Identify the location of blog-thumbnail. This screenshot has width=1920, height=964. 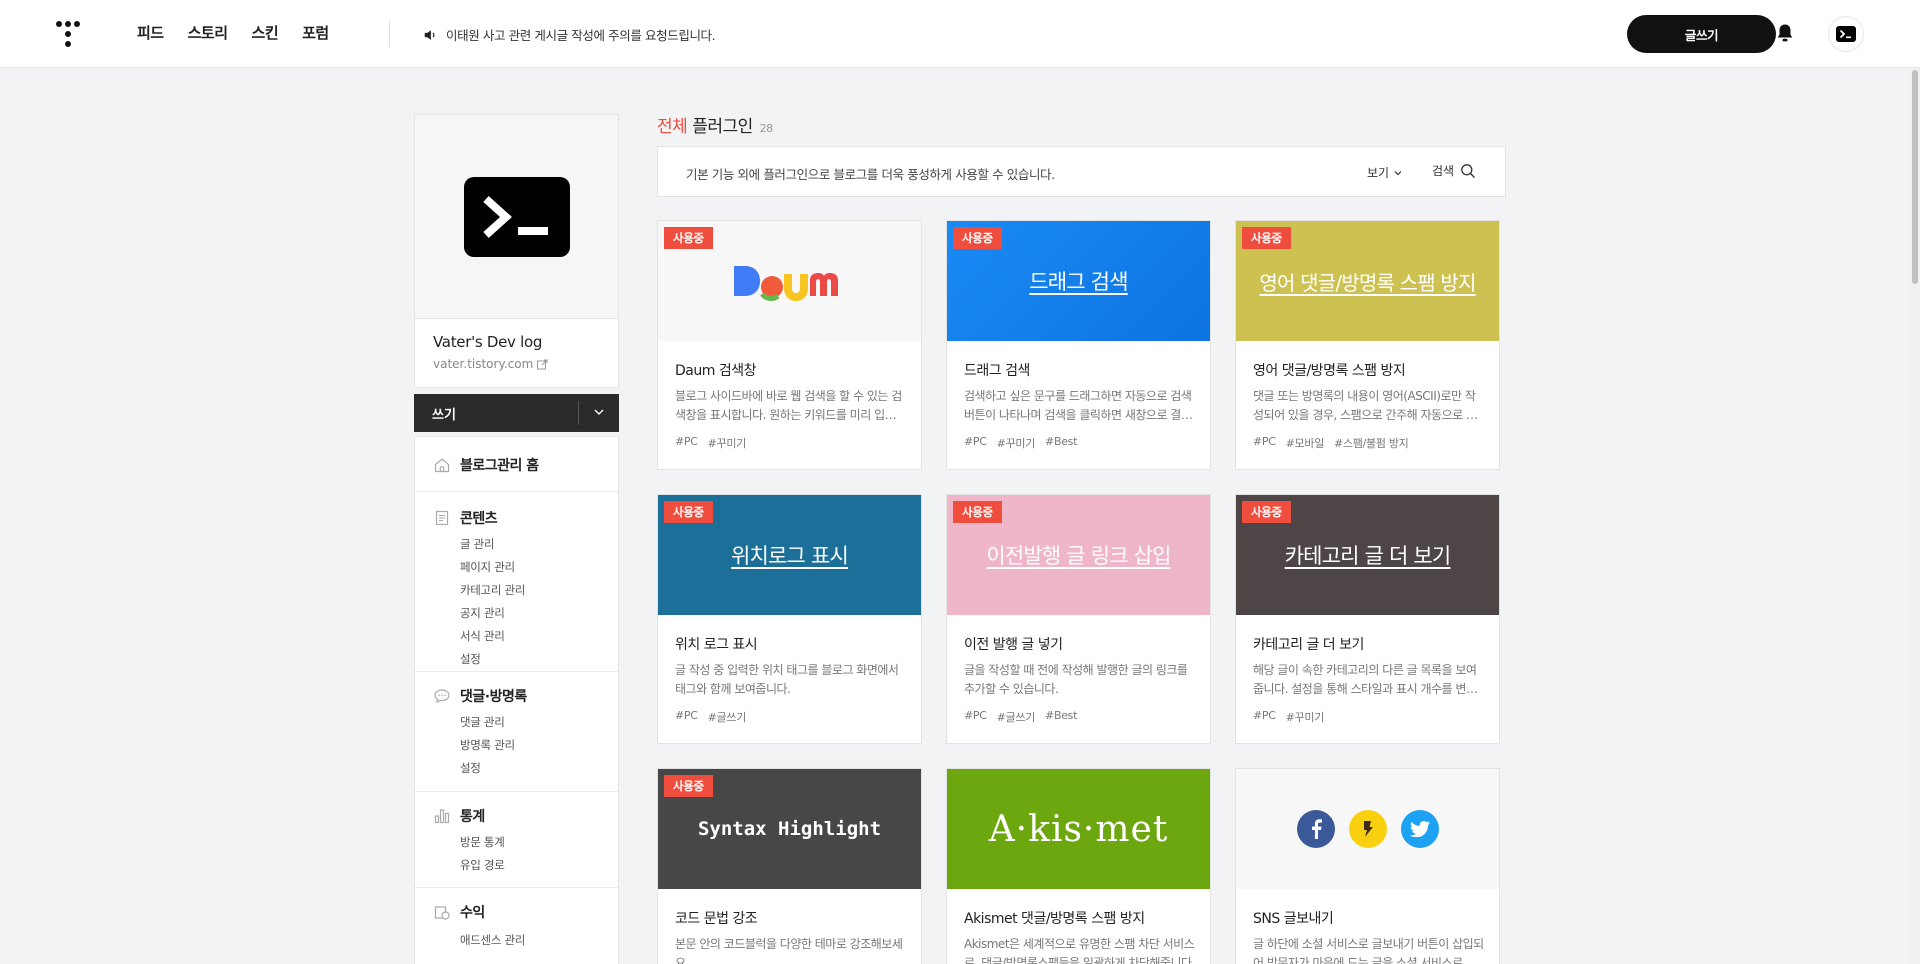
(516, 217).